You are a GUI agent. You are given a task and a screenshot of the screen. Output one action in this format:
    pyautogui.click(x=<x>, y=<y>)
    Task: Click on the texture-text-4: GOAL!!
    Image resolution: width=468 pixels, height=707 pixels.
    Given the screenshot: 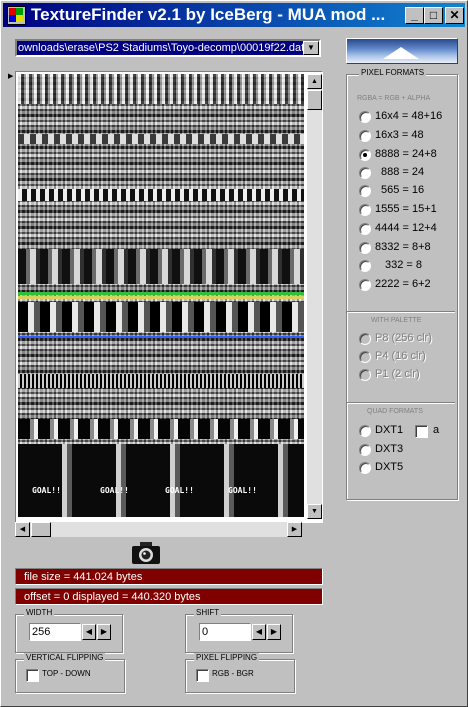 What is the action you would take?
    pyautogui.click(x=242, y=490)
    